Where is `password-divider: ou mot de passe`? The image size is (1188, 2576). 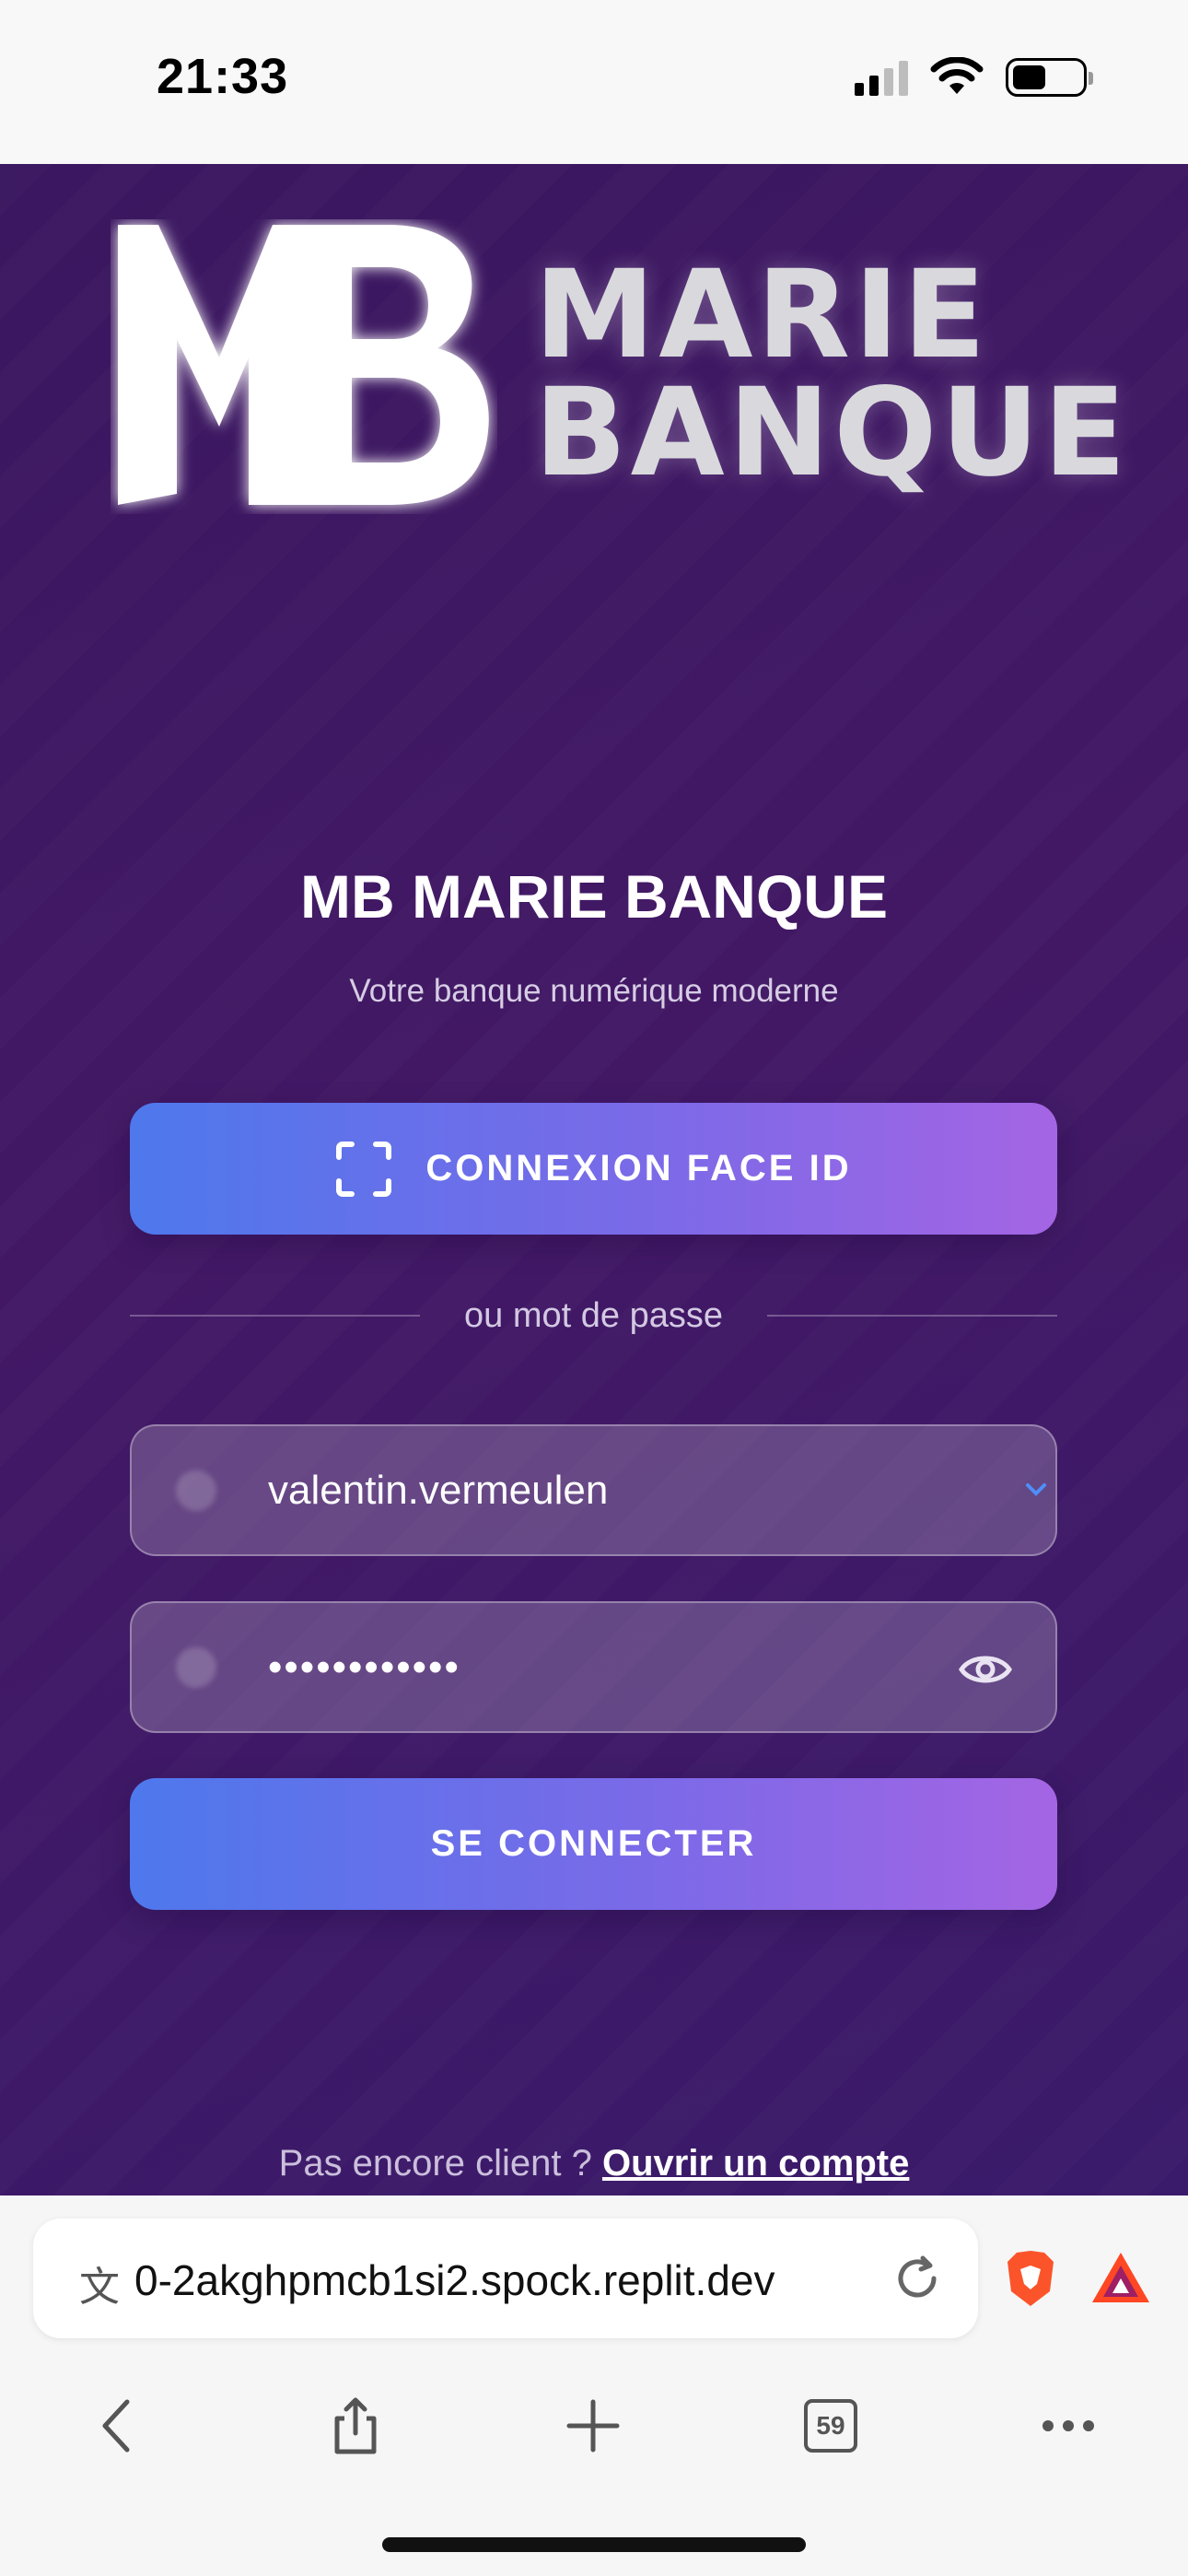 password-divider: ou mot de passe is located at coordinates (593, 1315).